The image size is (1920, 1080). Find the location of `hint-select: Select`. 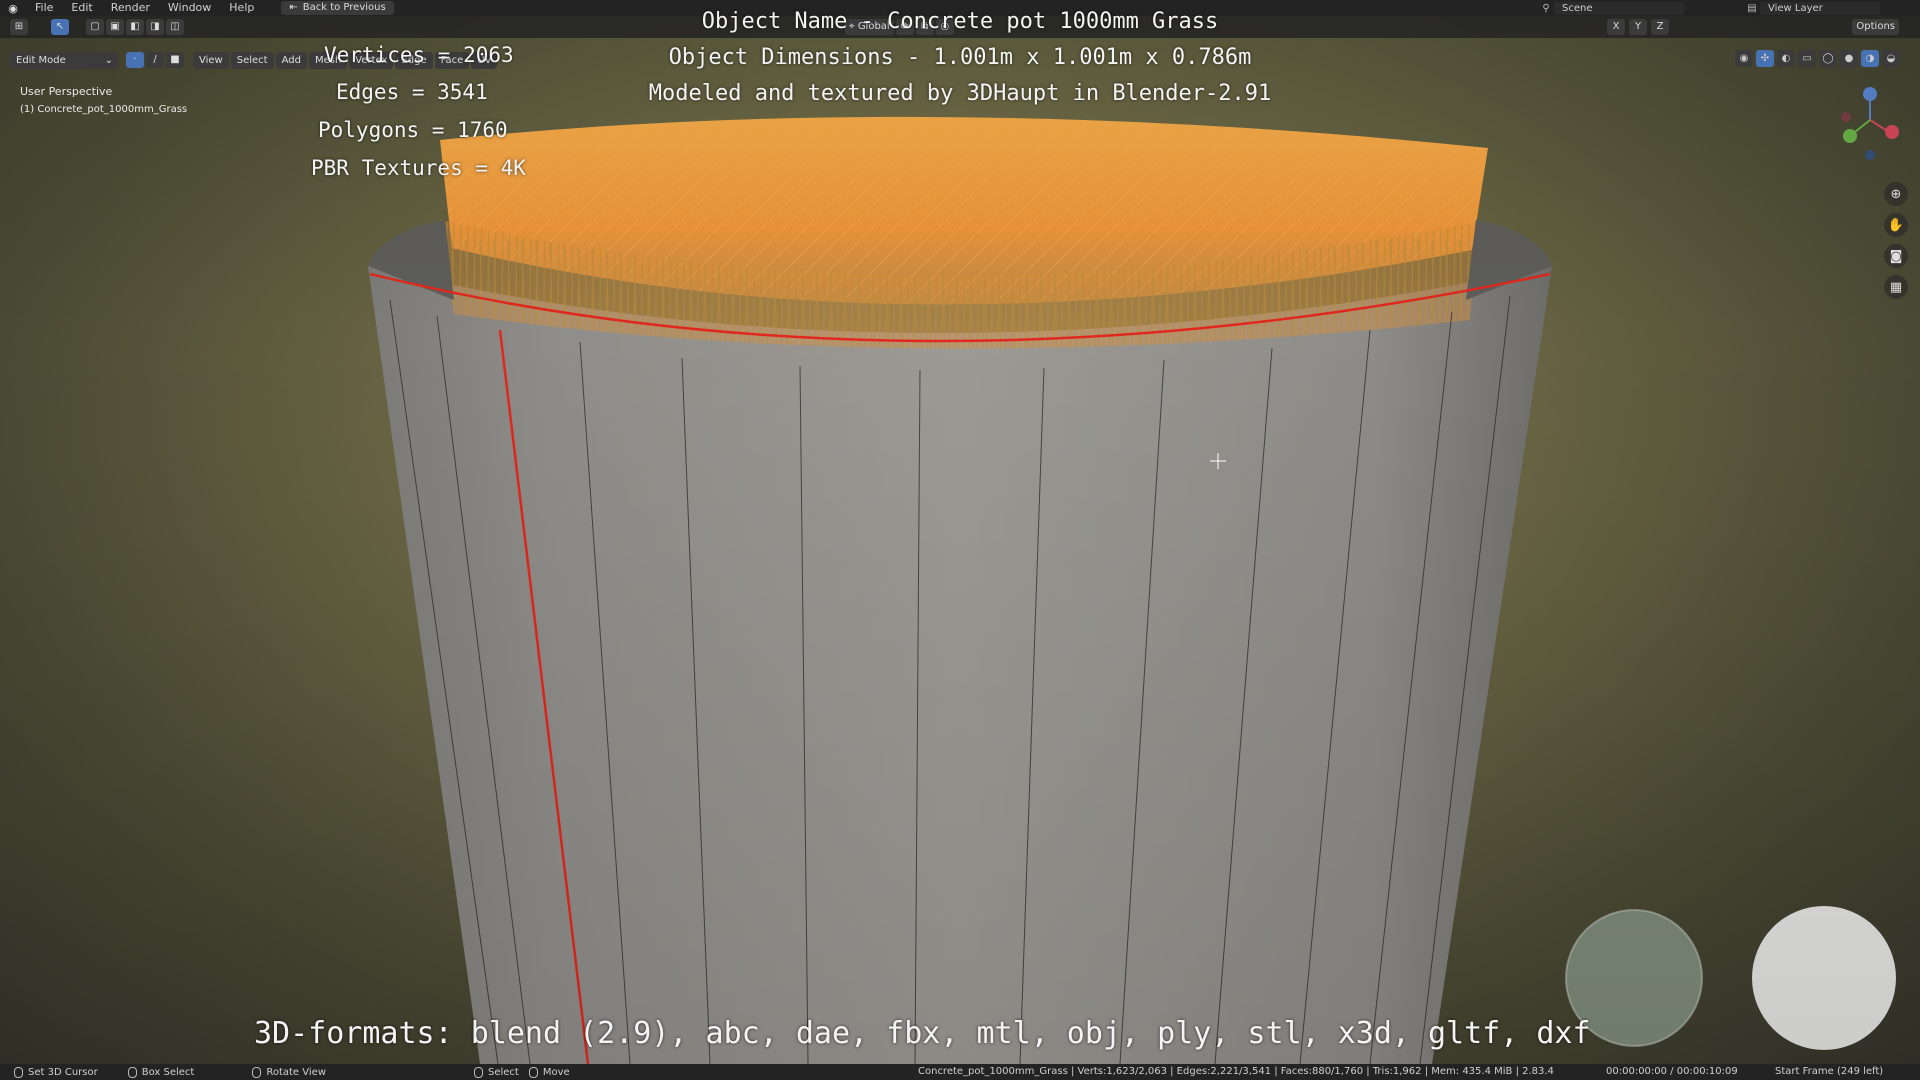

hint-select: Select is located at coordinates (496, 1072).